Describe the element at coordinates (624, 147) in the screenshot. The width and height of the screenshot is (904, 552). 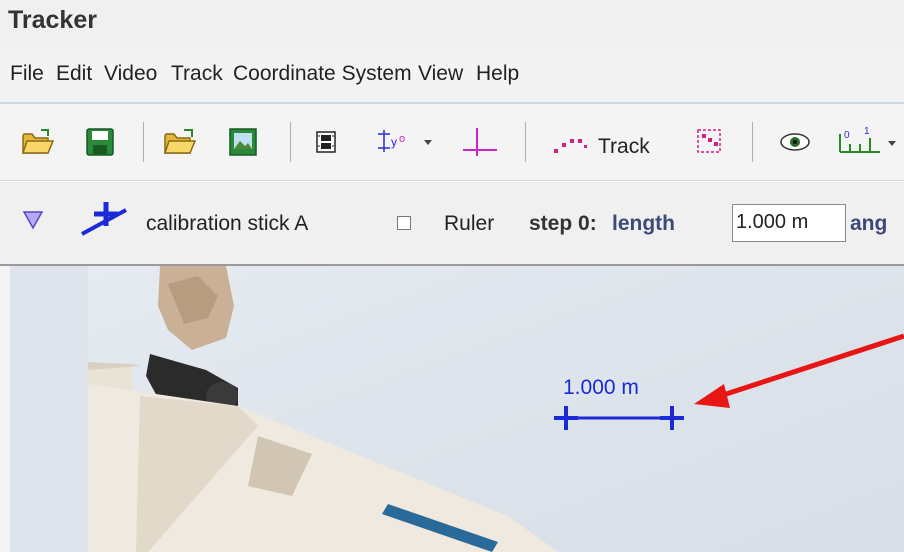
I see `track-label: Track` at that location.